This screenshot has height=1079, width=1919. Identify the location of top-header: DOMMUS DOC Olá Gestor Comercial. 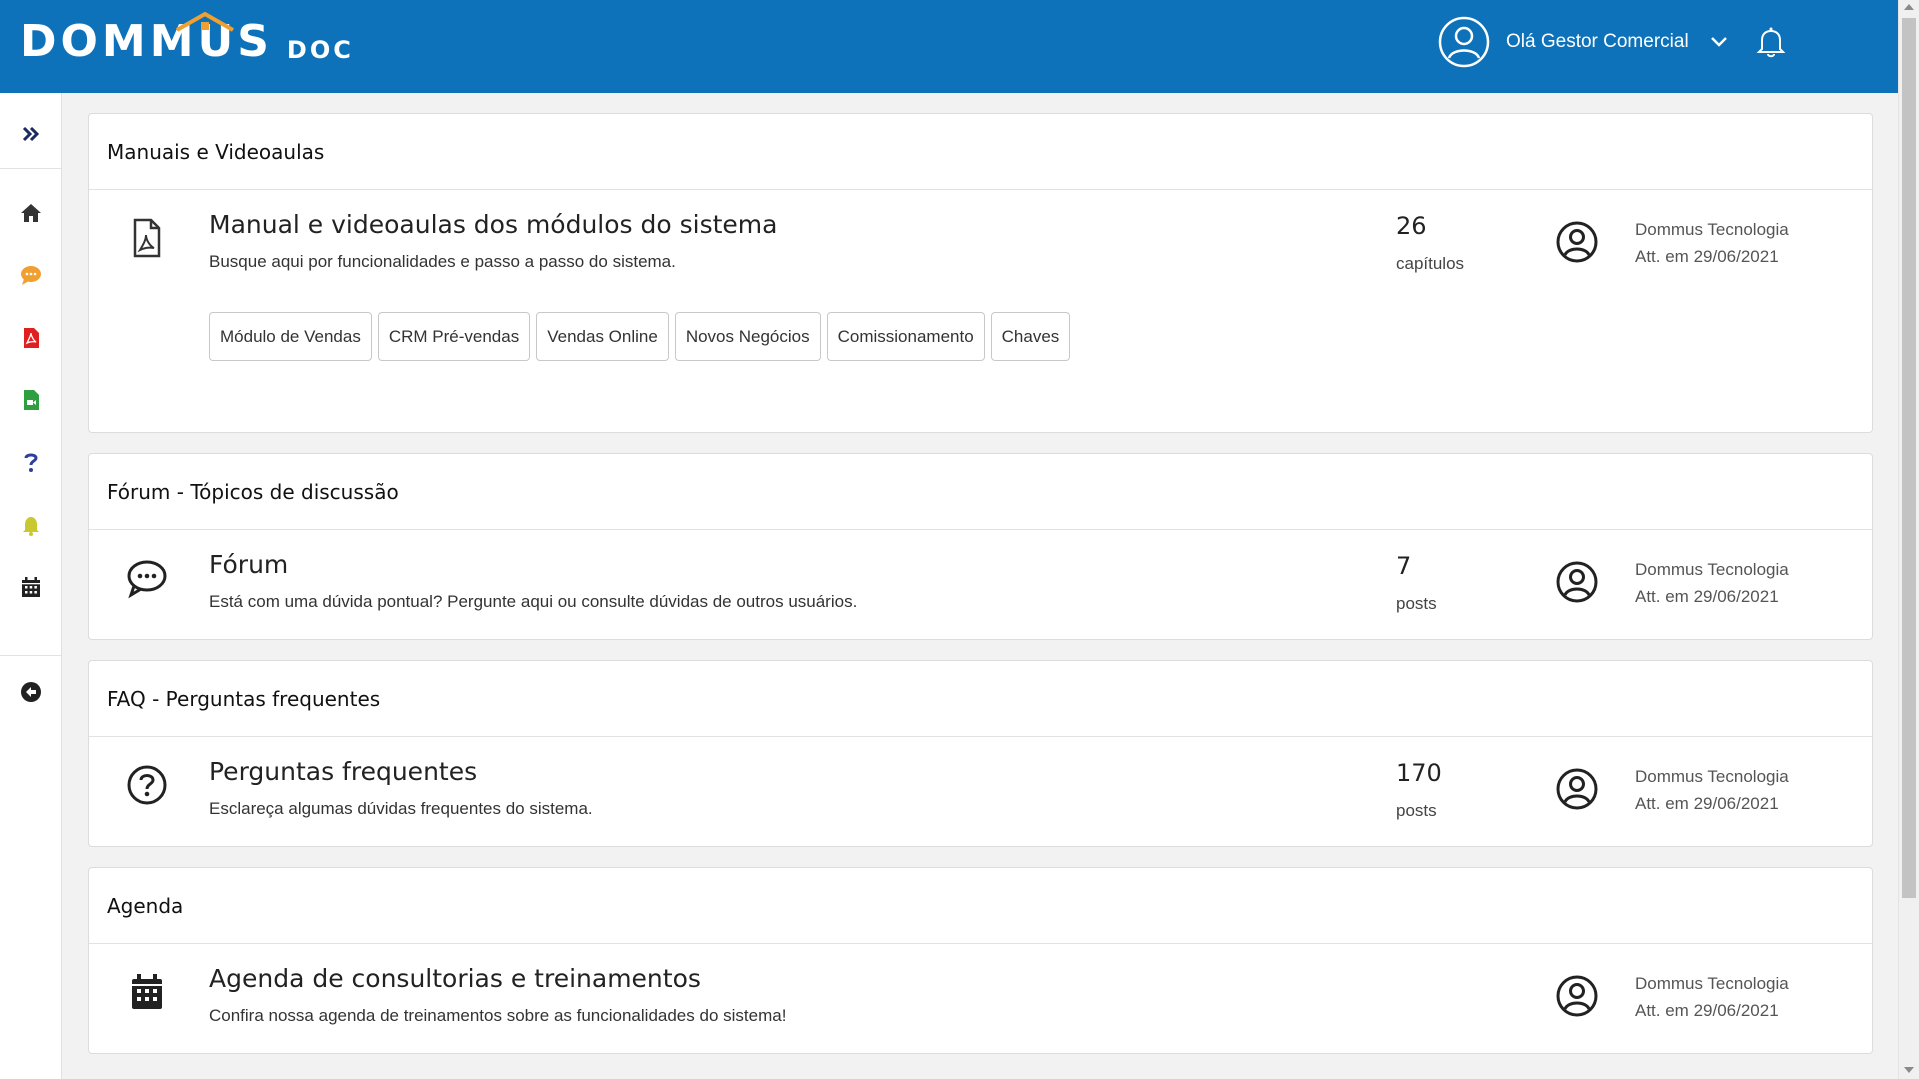
(949, 46).